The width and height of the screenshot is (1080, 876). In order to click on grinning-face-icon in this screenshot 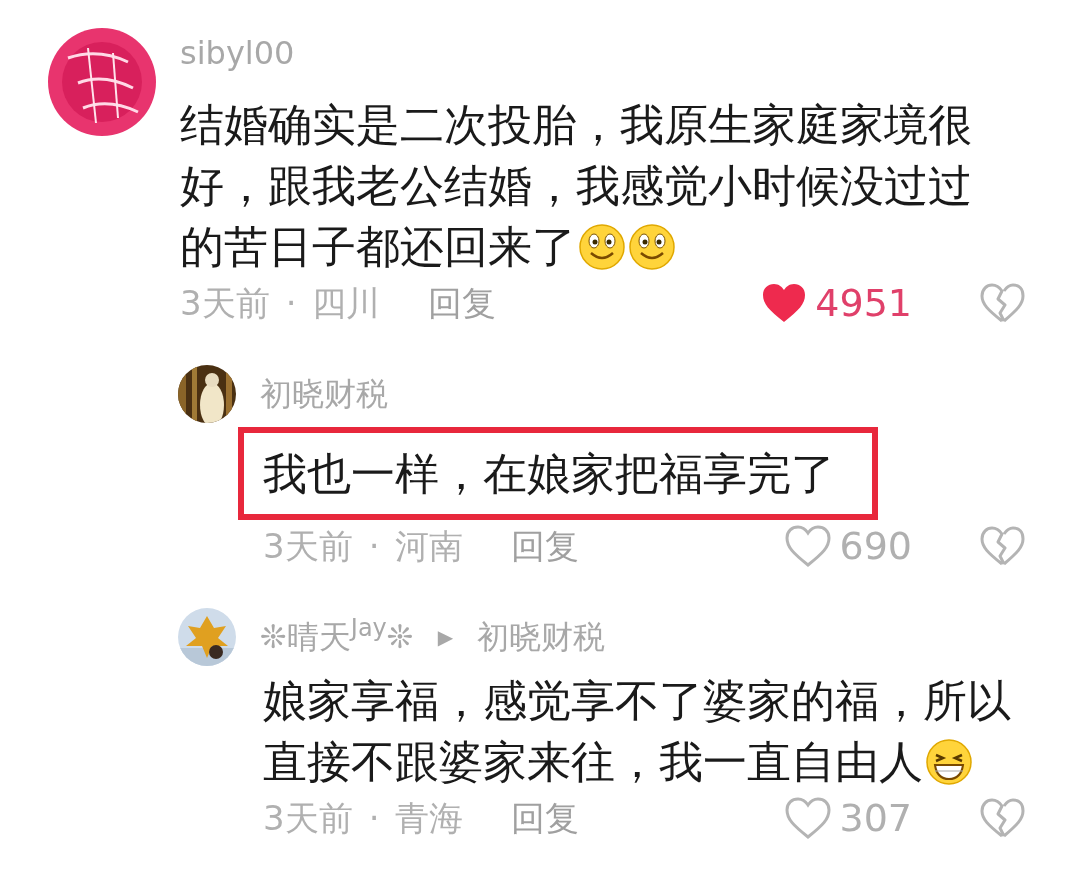, I will do `click(949, 761)`.